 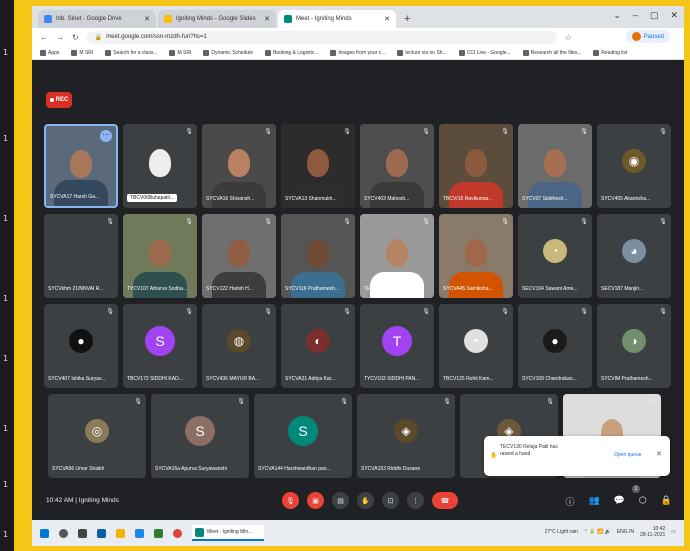 What do you see at coordinates (44, 533) in the screenshot?
I see `start-icon` at bounding box center [44, 533].